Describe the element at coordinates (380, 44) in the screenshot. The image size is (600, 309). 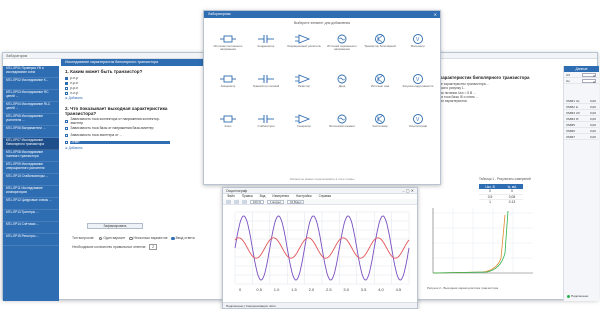
I see `element-tile: Транзистор биполярный` at that location.